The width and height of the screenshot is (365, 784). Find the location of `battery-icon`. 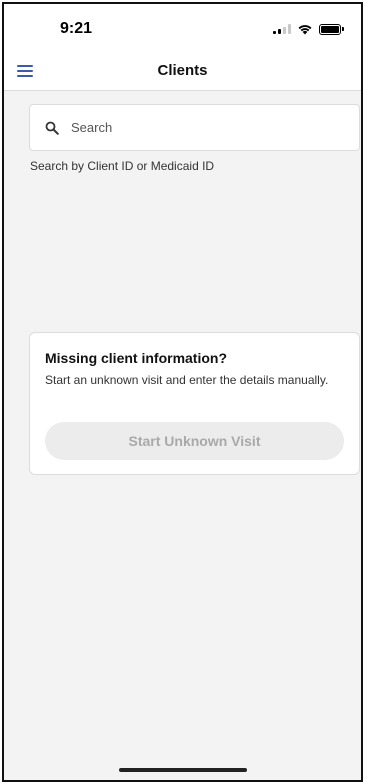

battery-icon is located at coordinates (331, 29).